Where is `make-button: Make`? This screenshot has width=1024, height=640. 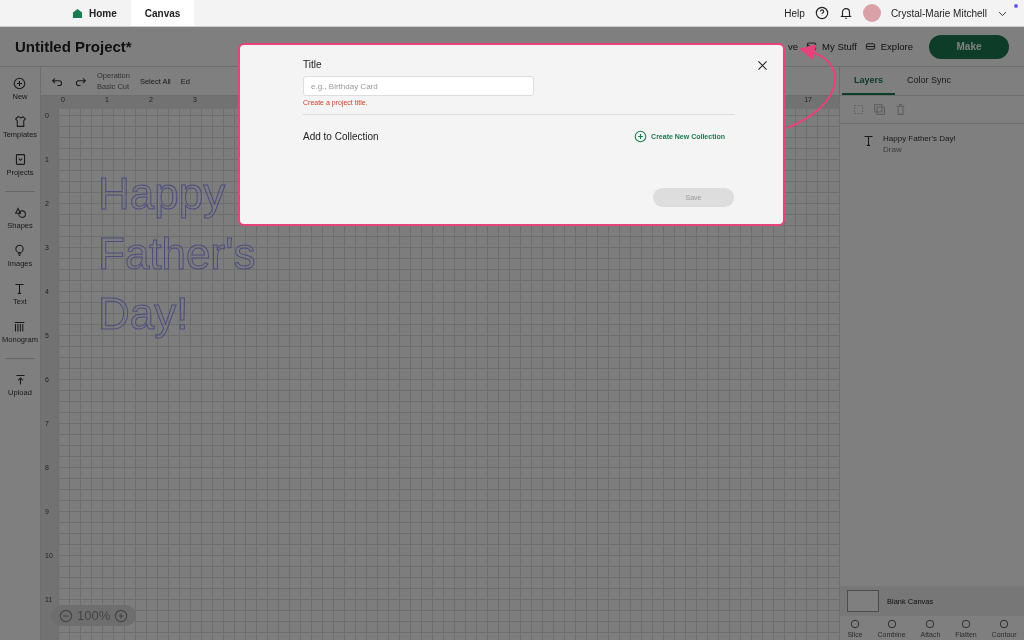
make-button: Make is located at coordinates (969, 46).